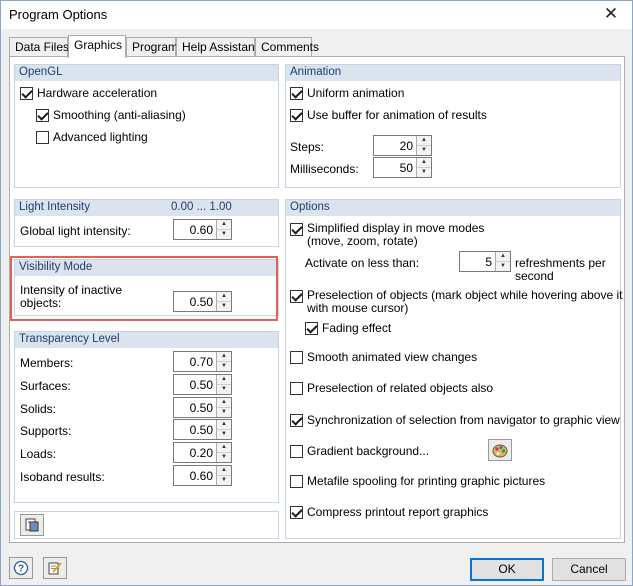 The image size is (633, 586). Describe the element at coordinates (202, 475) in the screenshot. I see `isoband-stepper: 0.60 ▲ ▼` at that location.